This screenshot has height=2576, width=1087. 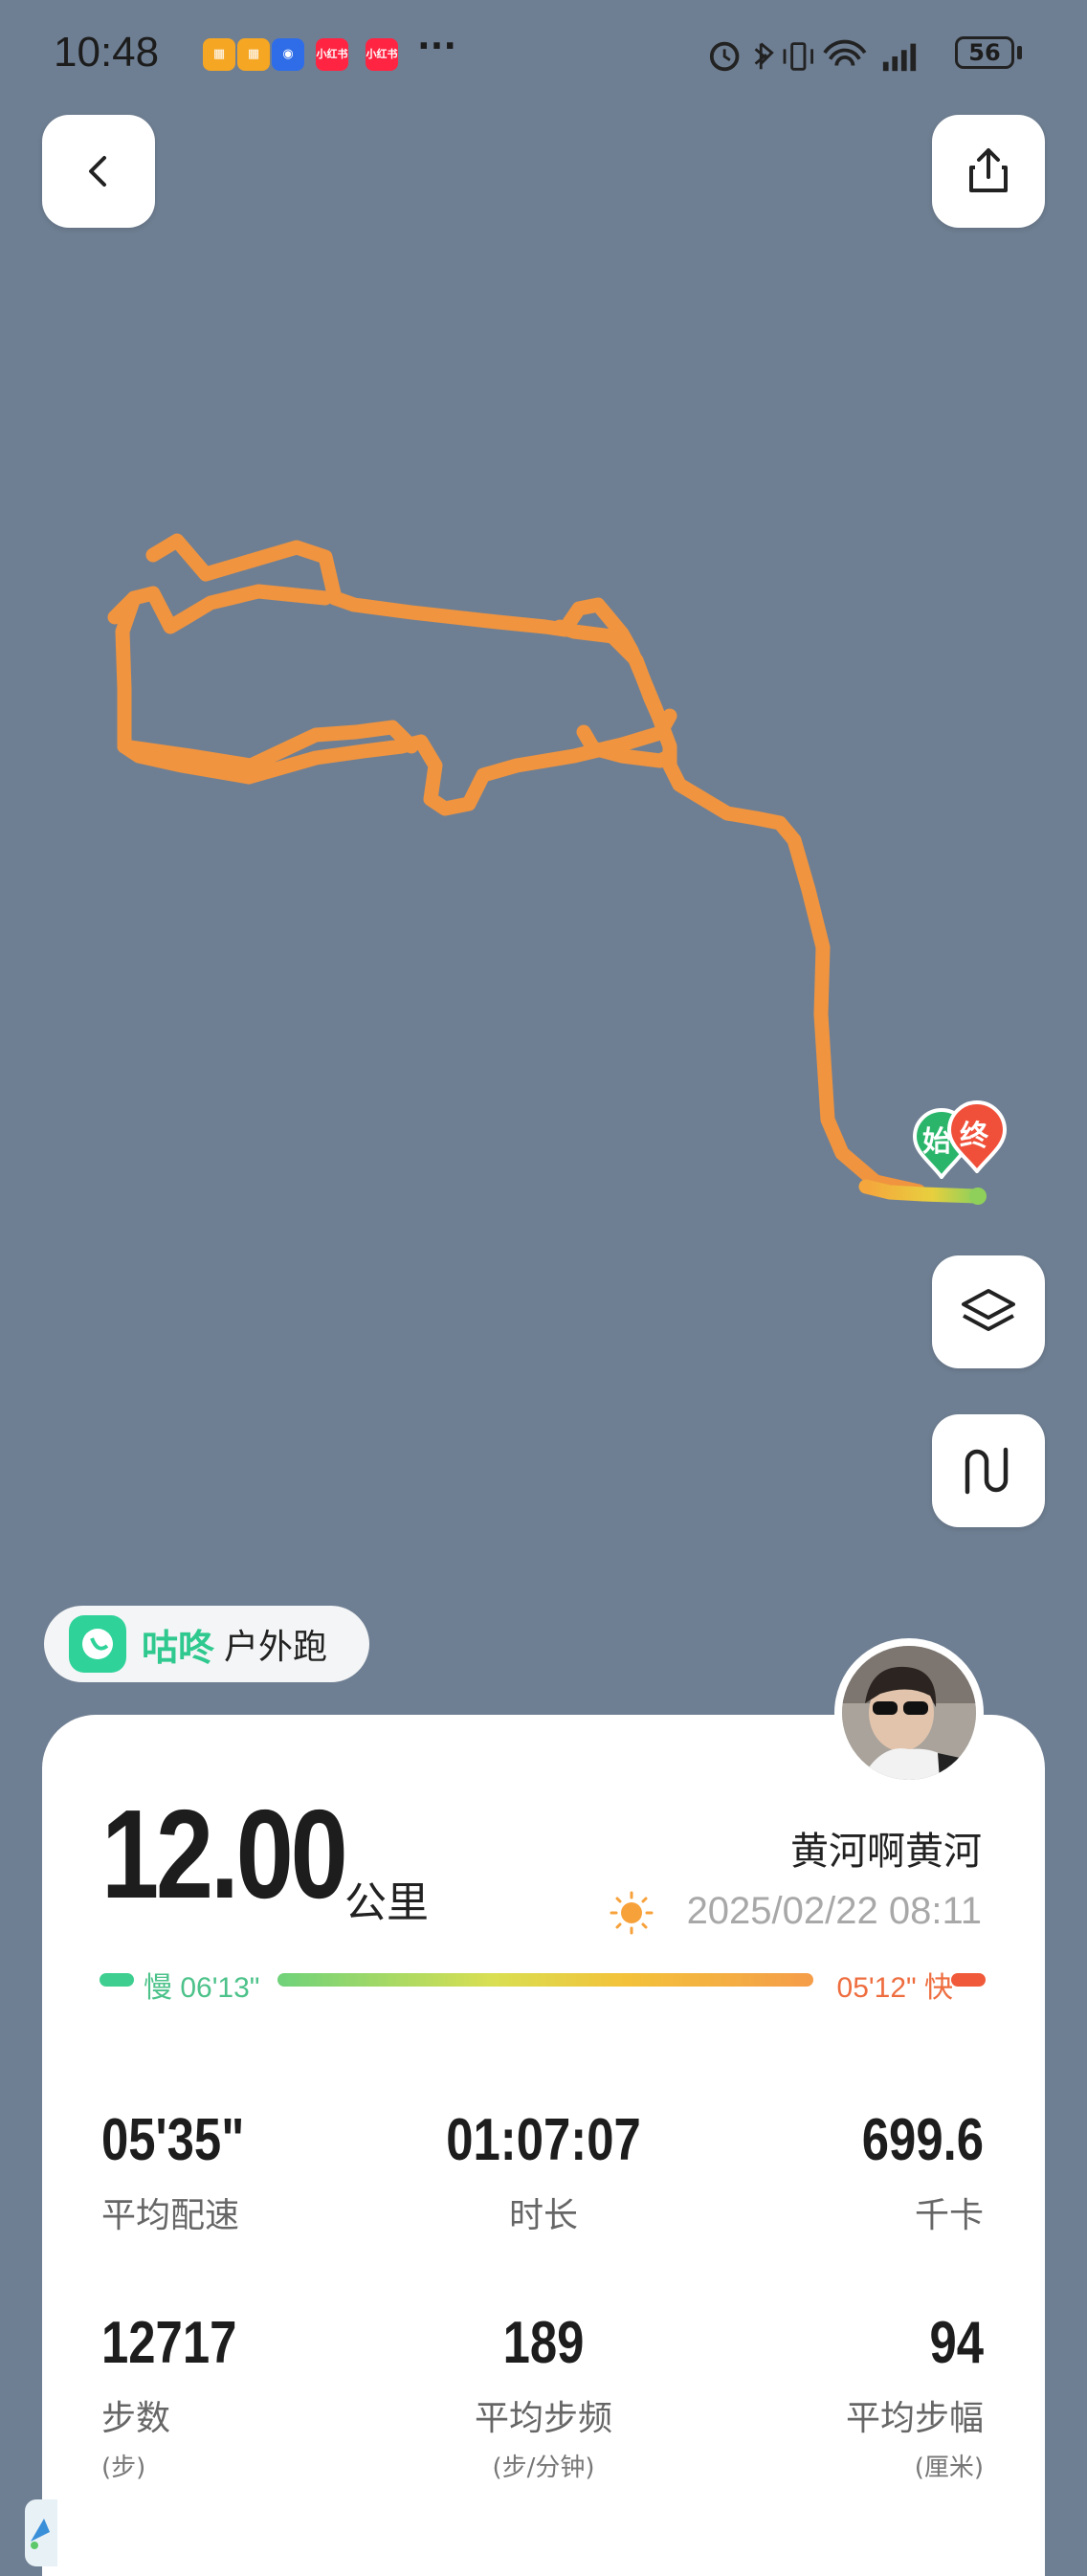 I want to click on stat-label: 平均配速, so click(x=171, y=2215).